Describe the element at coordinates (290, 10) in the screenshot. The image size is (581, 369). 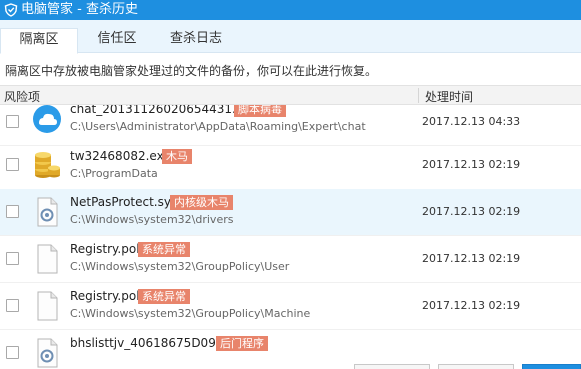
I see `title-bar: 电脑管家 - 查杀历史` at that location.